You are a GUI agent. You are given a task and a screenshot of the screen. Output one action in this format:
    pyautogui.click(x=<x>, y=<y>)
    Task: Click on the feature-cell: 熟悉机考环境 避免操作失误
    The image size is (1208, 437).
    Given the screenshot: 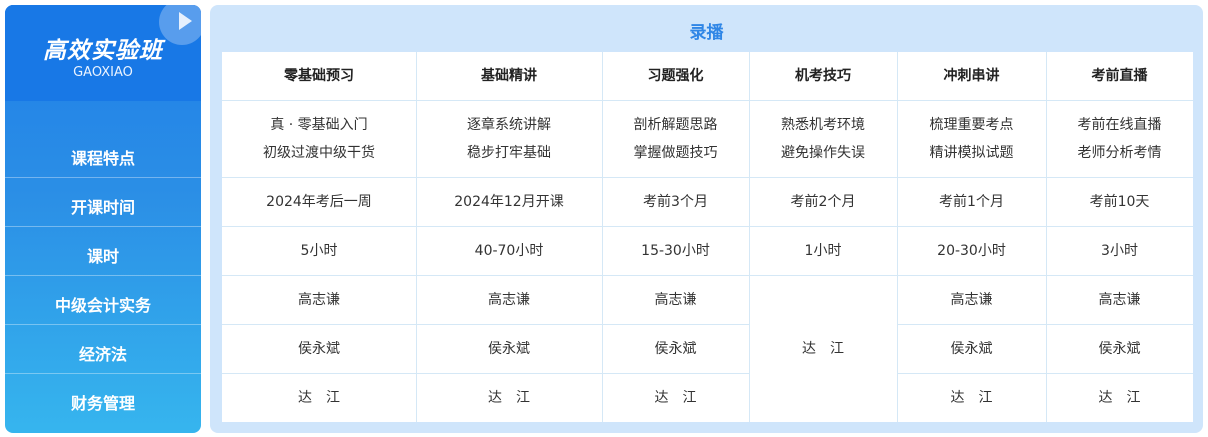 What is the action you would take?
    pyautogui.click(x=823, y=138)
    